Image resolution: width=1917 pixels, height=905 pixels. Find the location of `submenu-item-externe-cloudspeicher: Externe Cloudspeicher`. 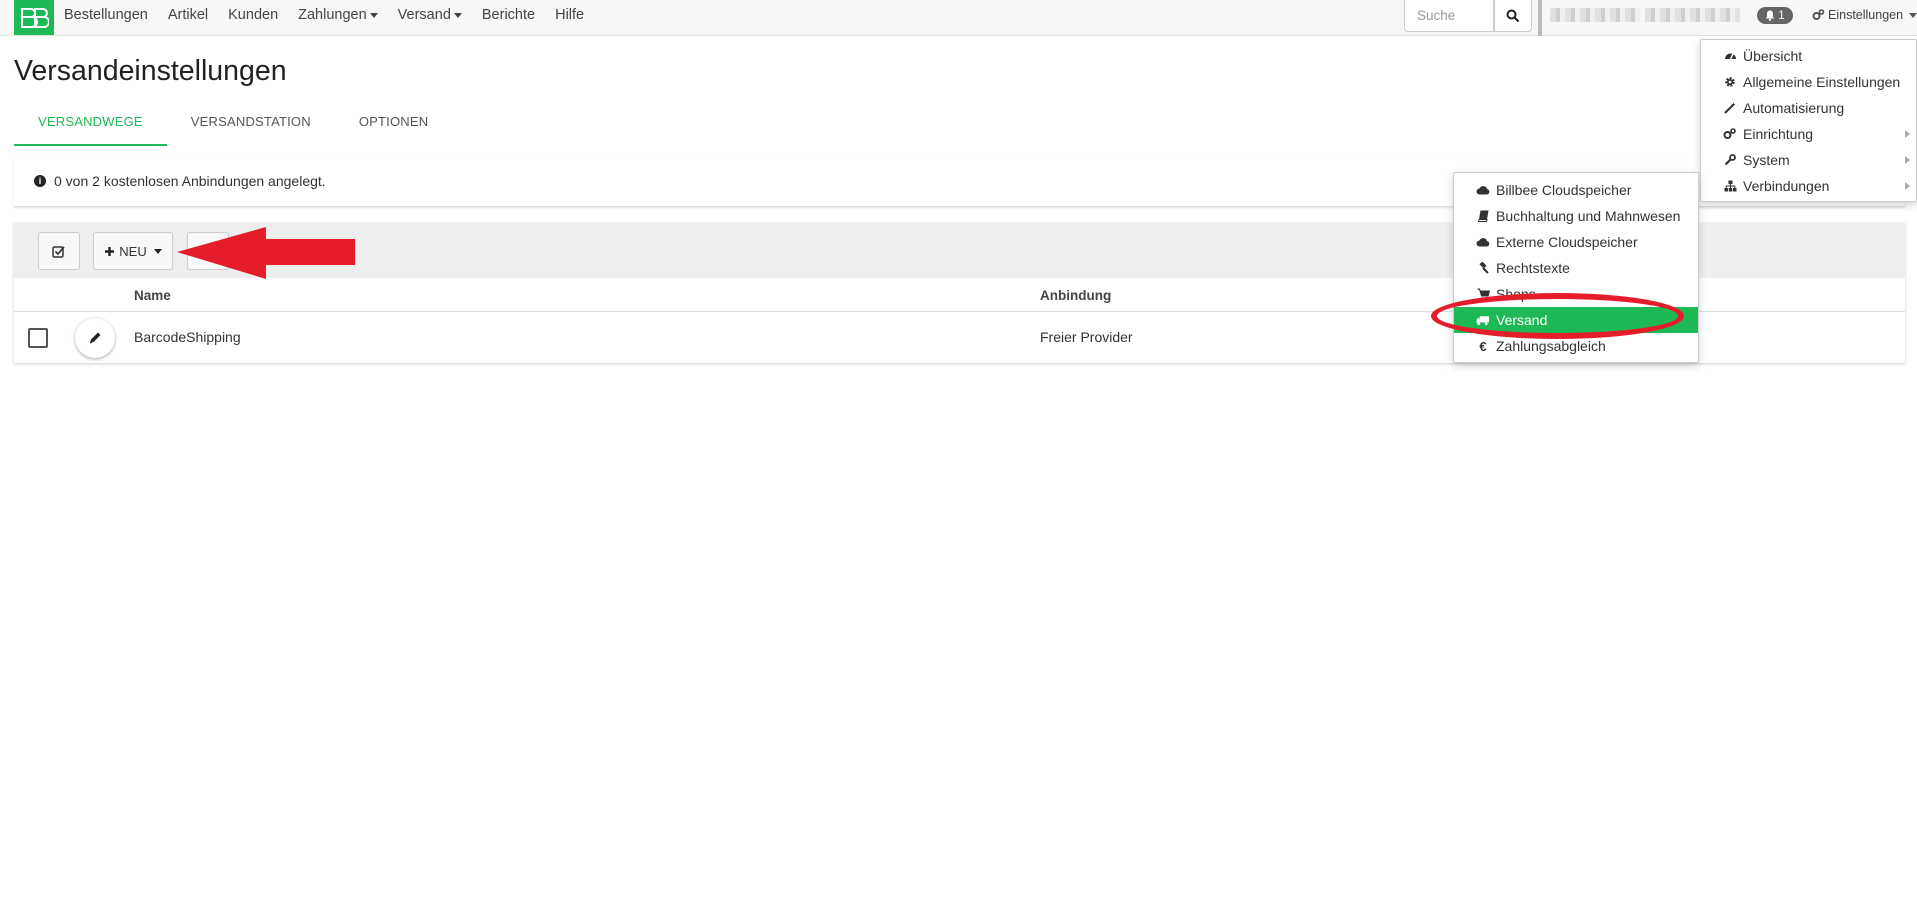

submenu-item-externe-cloudspeicher: Externe Cloudspeicher is located at coordinates (1576, 242).